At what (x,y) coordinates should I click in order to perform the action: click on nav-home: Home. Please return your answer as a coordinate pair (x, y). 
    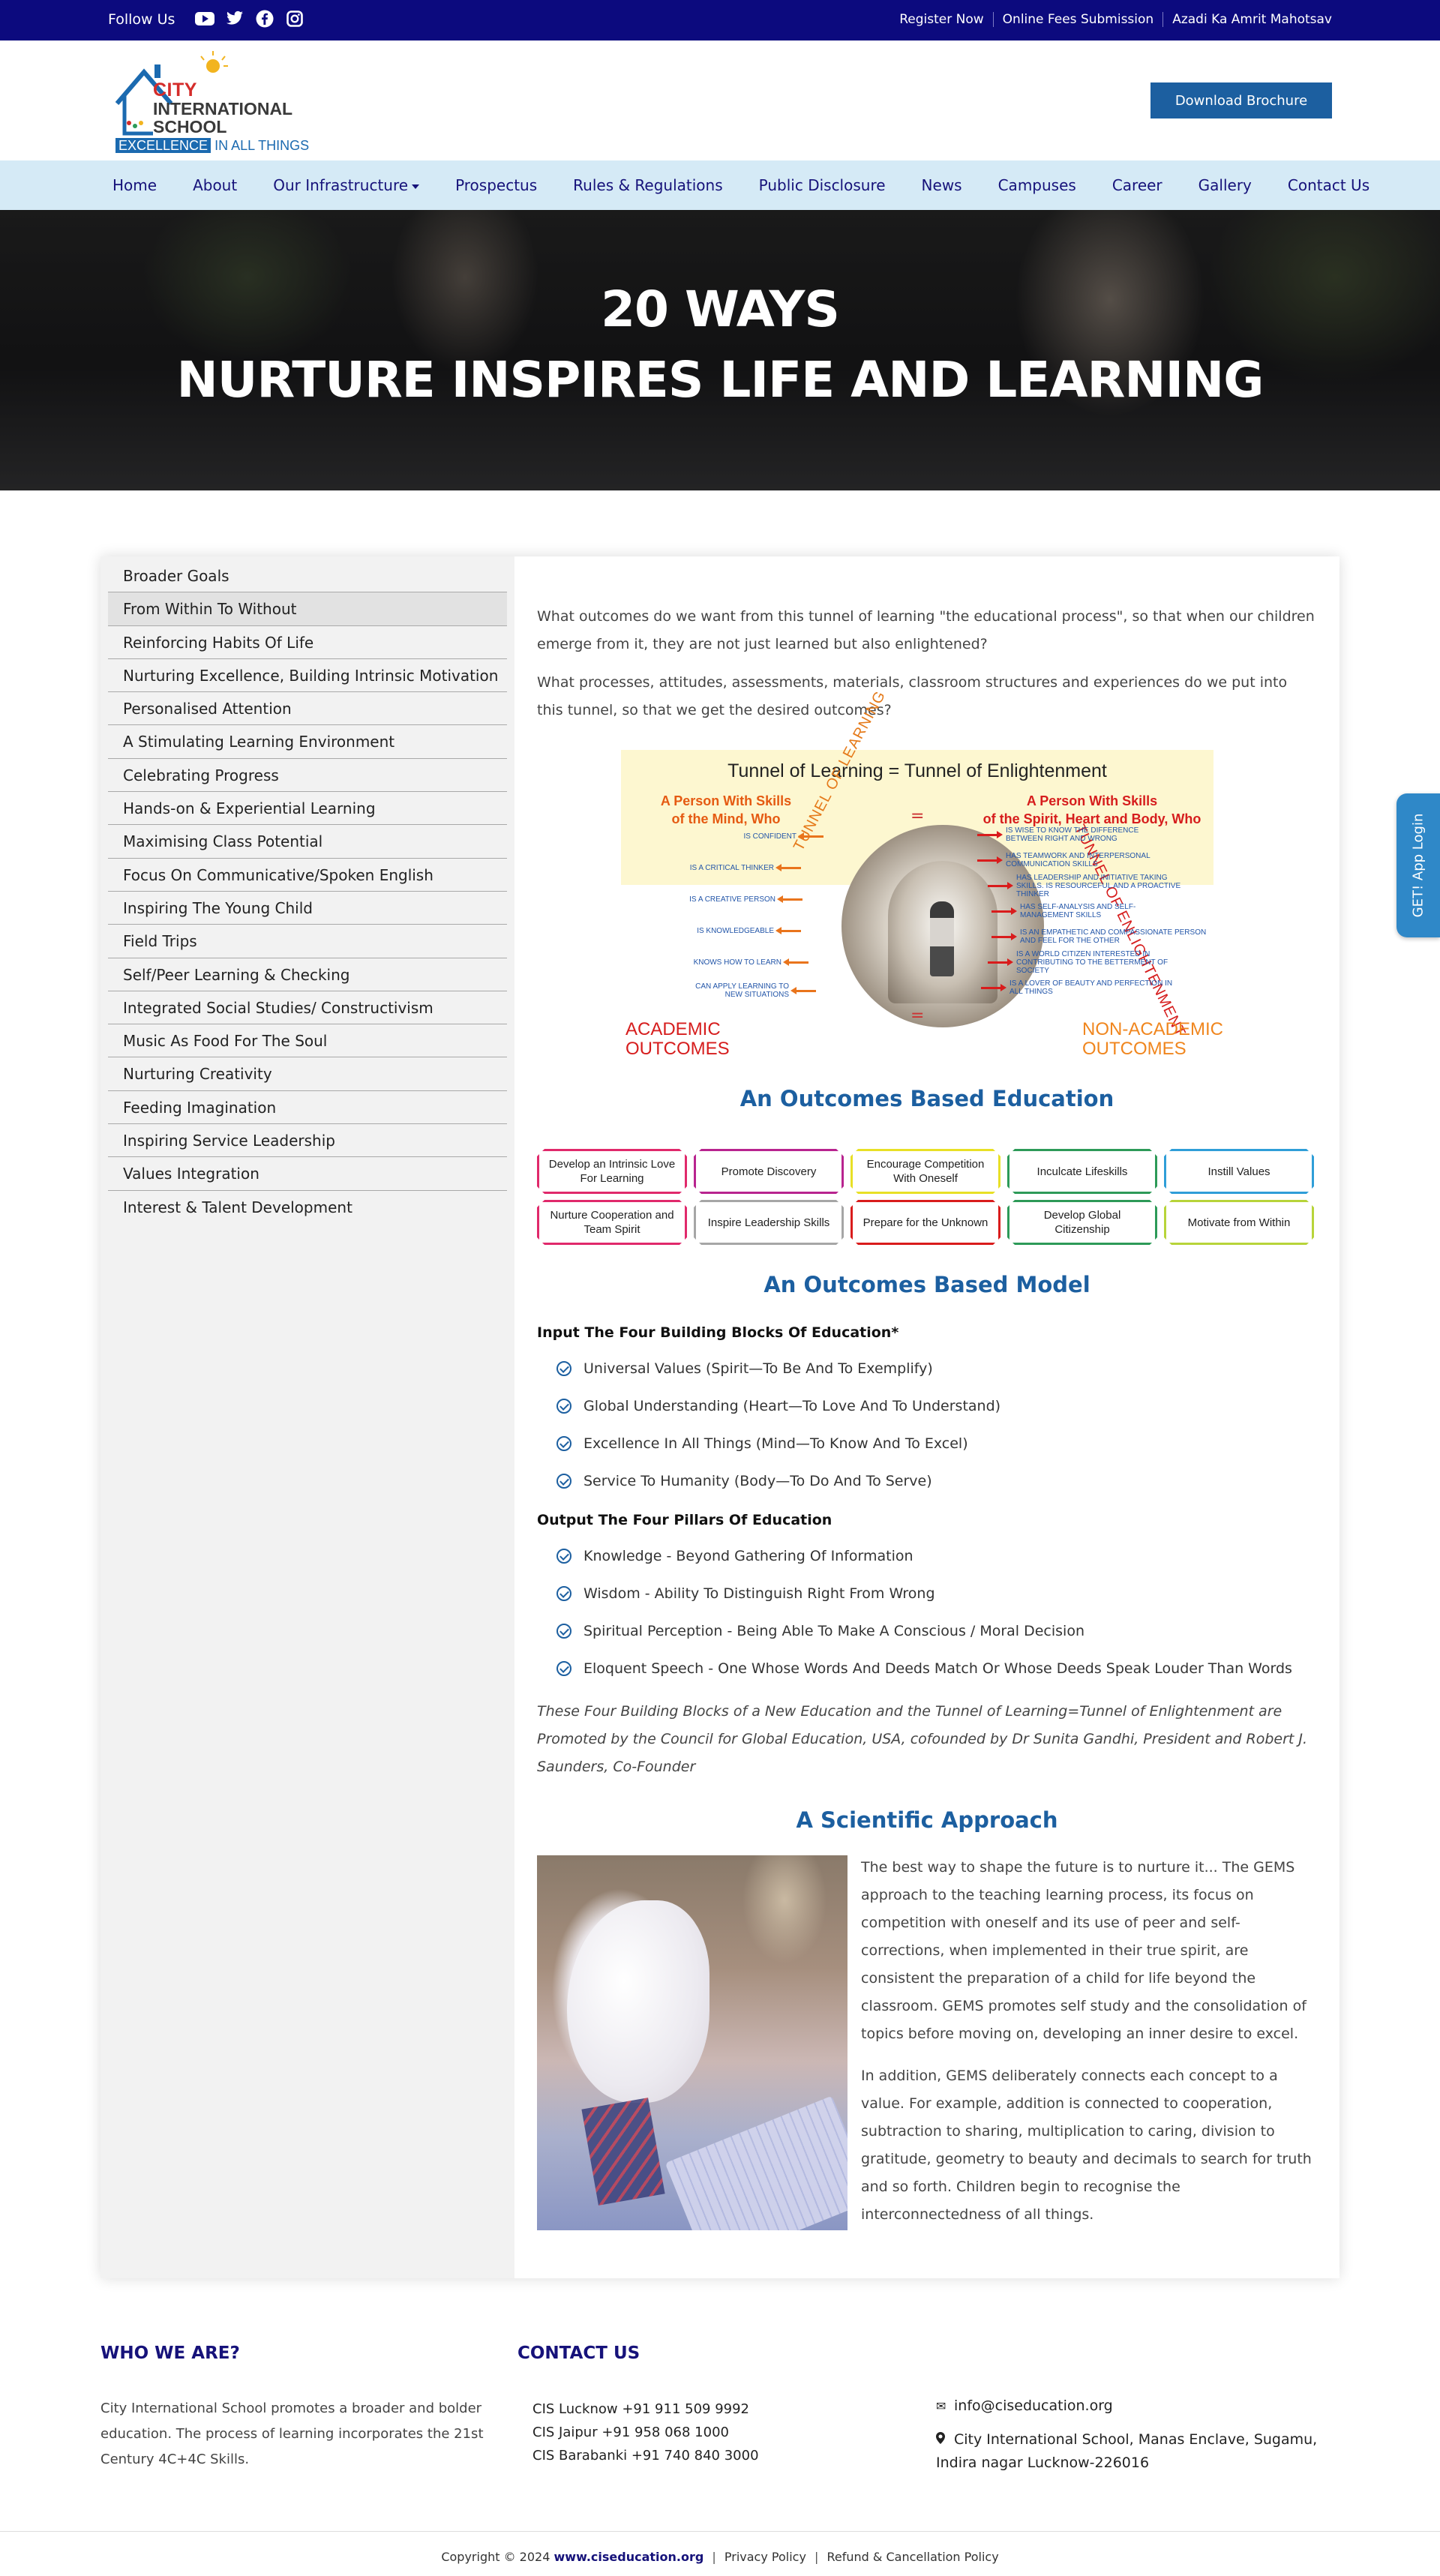
    Looking at the image, I should click on (134, 185).